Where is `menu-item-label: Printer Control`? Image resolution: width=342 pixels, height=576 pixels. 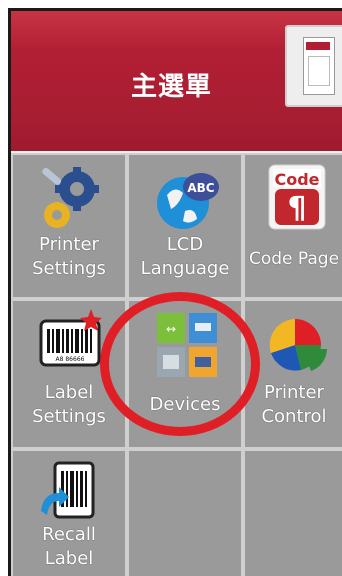
menu-item-label: Printer Control is located at coordinates (294, 404).